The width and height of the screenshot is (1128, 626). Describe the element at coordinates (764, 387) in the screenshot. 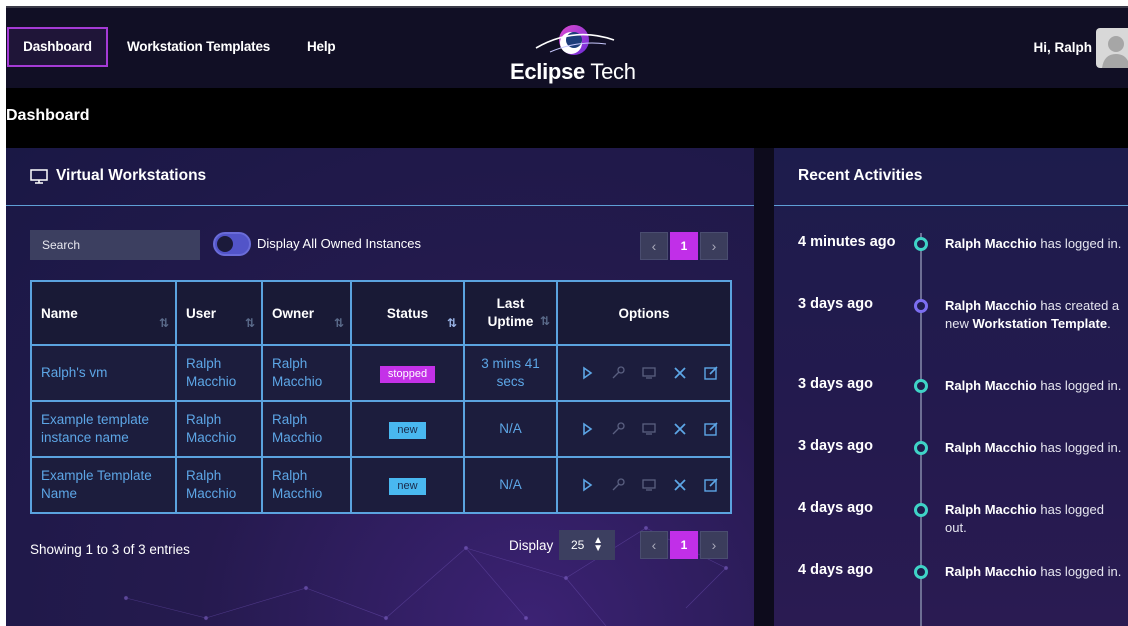

I see `panel-gap` at that location.